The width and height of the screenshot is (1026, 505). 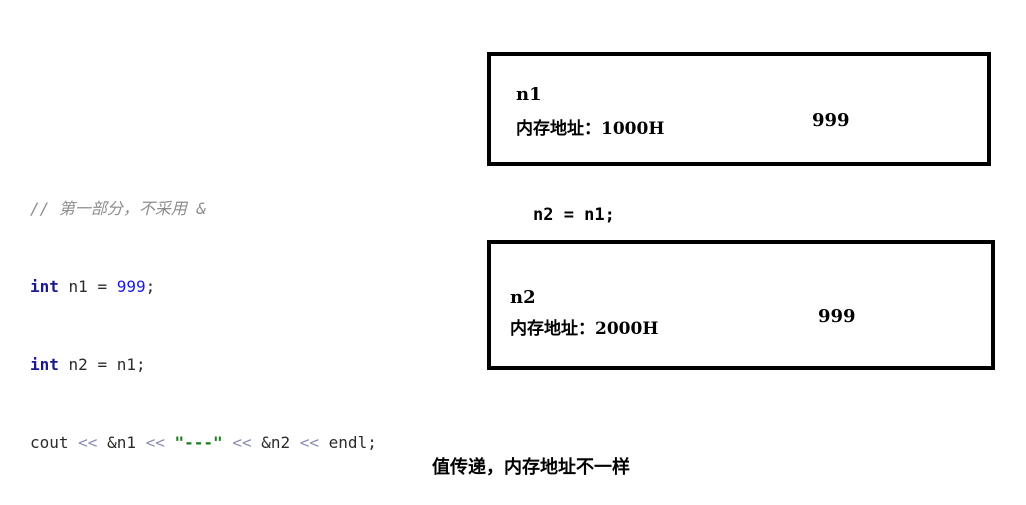 What do you see at coordinates (203, 365) in the screenshot?
I see `code-line-2: int n2 = n1;` at bounding box center [203, 365].